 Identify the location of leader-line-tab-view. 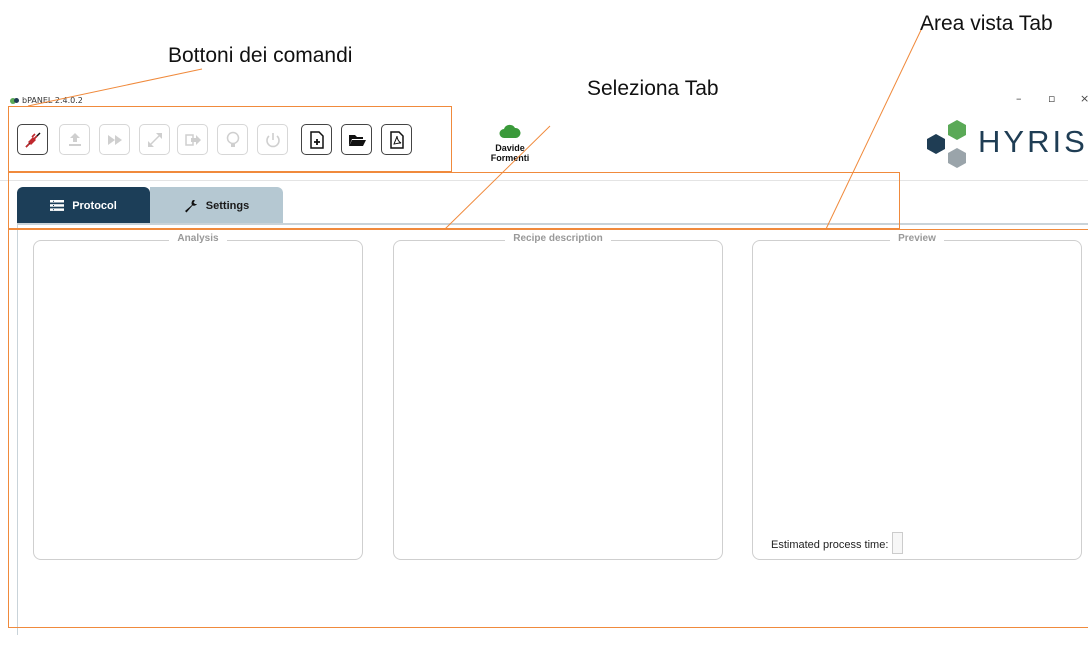
(873, 129).